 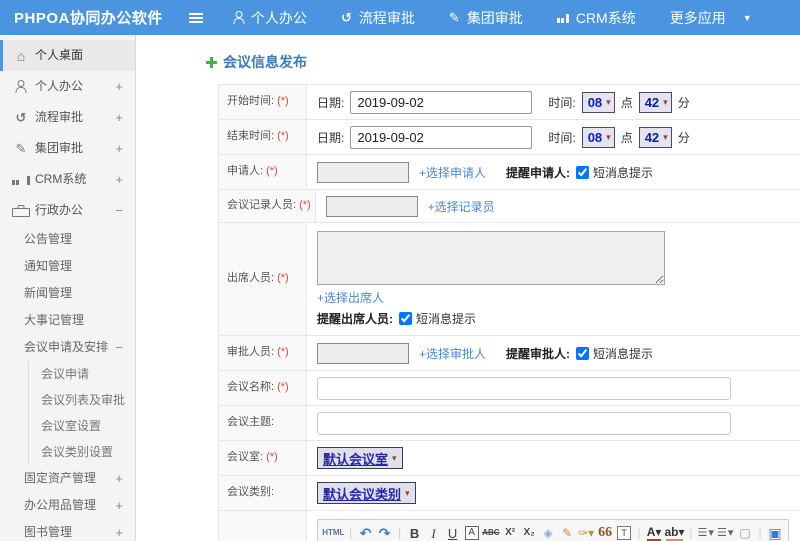 What do you see at coordinates (471, 533) in the screenshot?
I see `font-style-box-icon: A` at bounding box center [471, 533].